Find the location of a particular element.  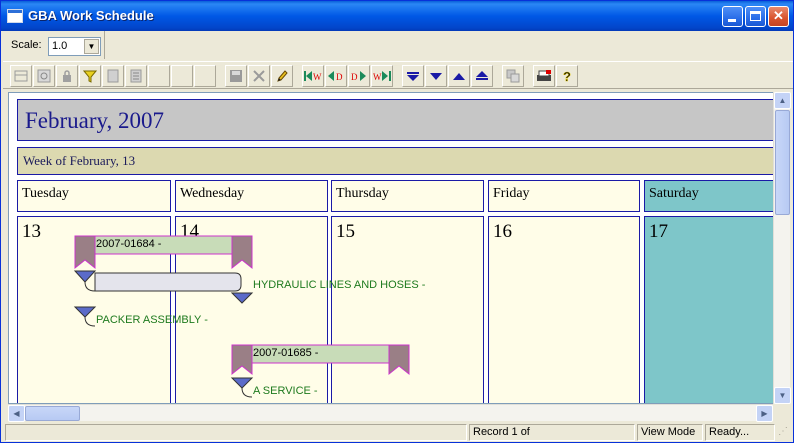

scroll-down-button is located at coordinates (413, 76).